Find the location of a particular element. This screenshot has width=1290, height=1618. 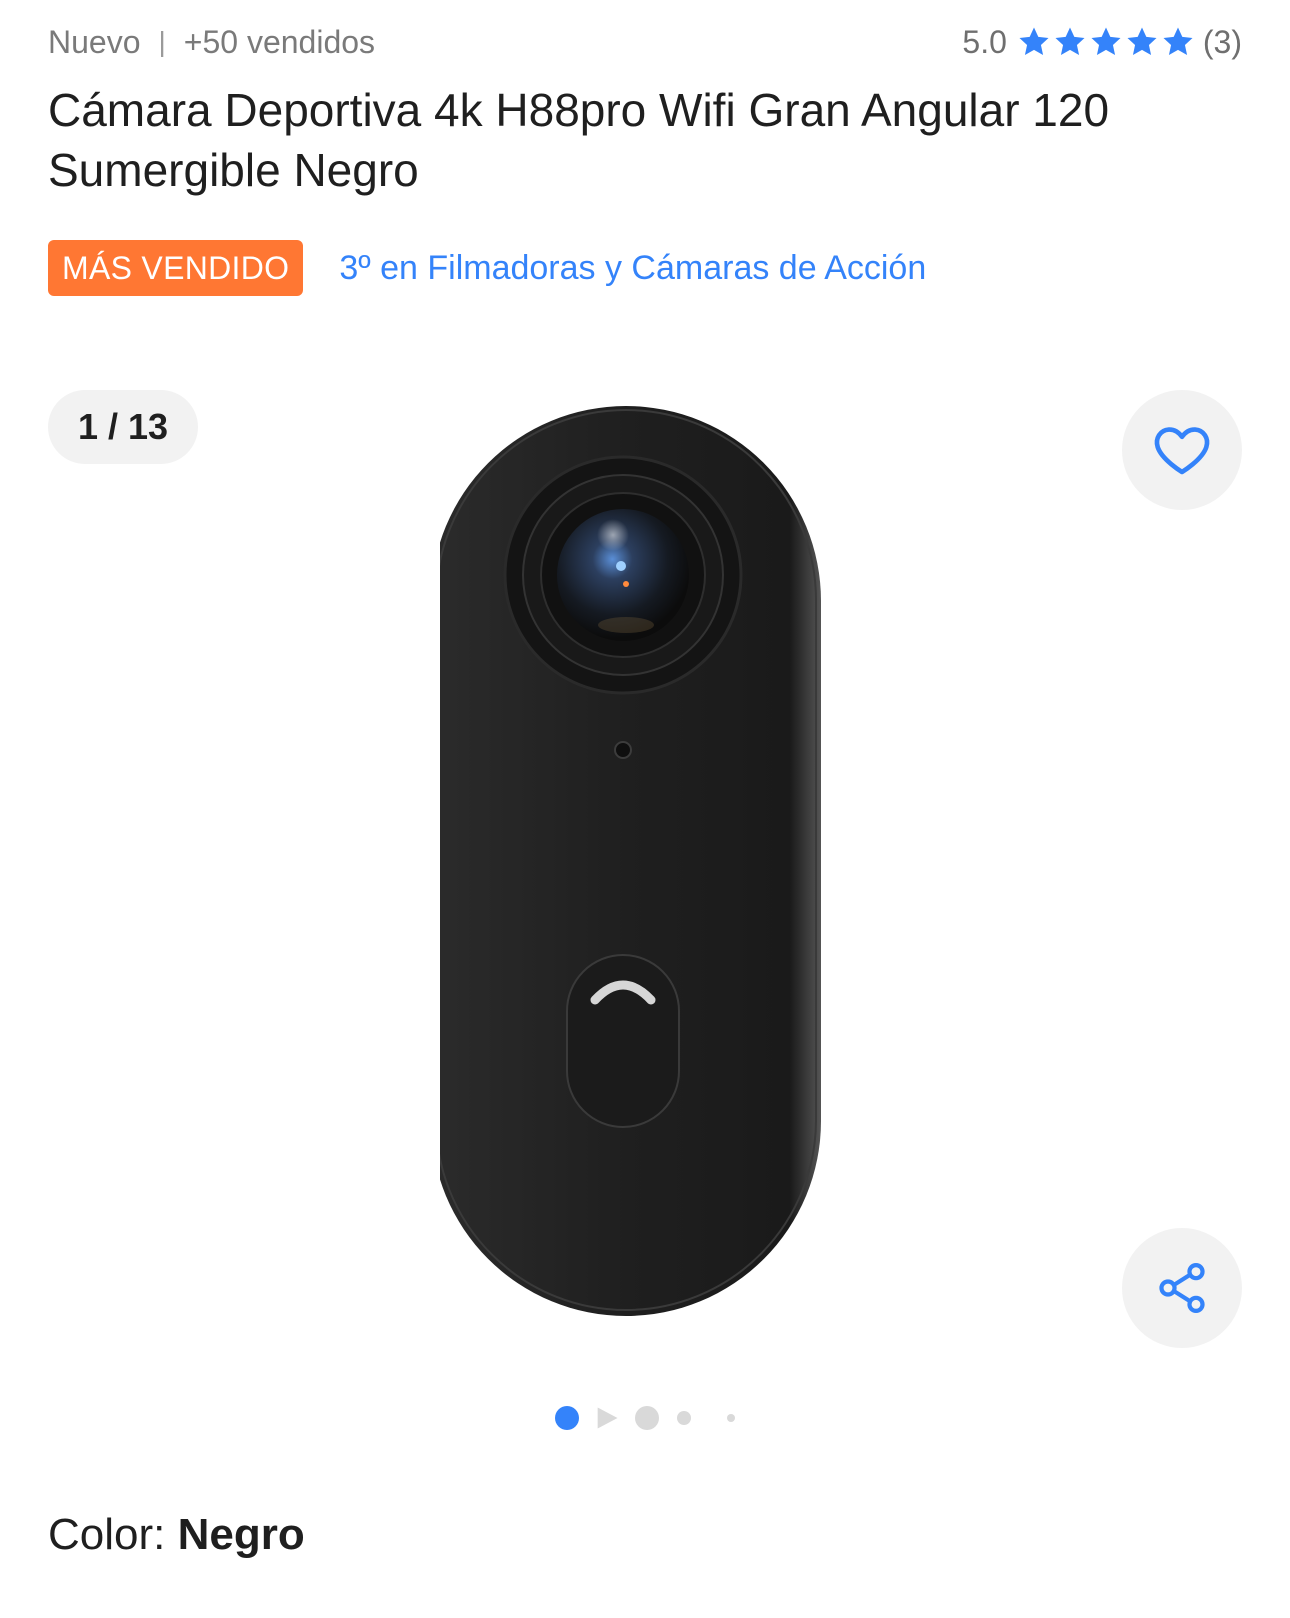

heart-outline-icon is located at coordinates (1182, 451).